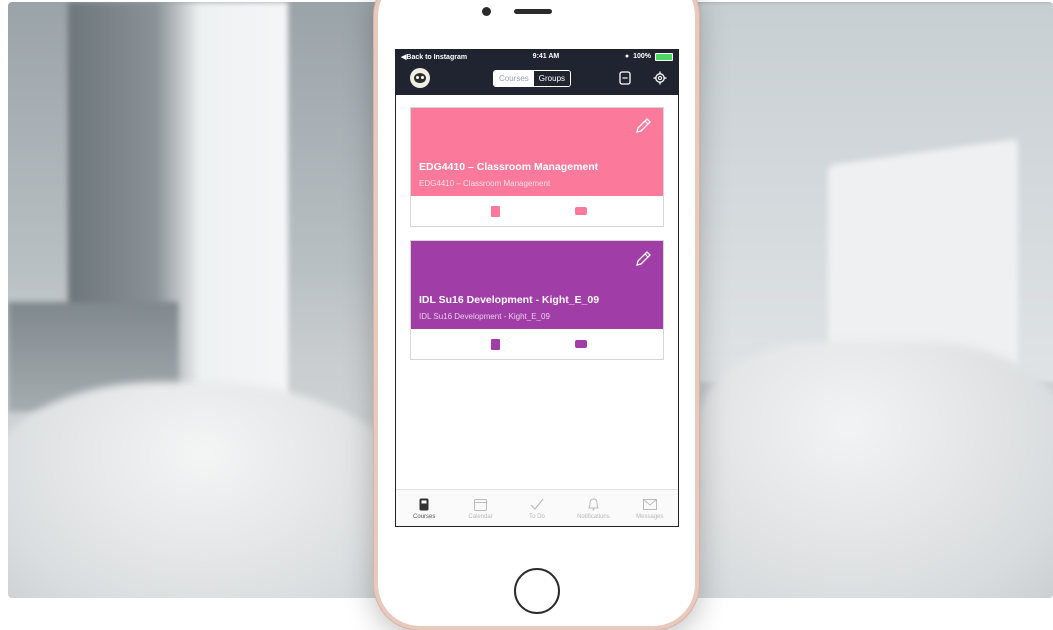 The width and height of the screenshot is (1053, 630). I want to click on battery-icon, so click(664, 56).